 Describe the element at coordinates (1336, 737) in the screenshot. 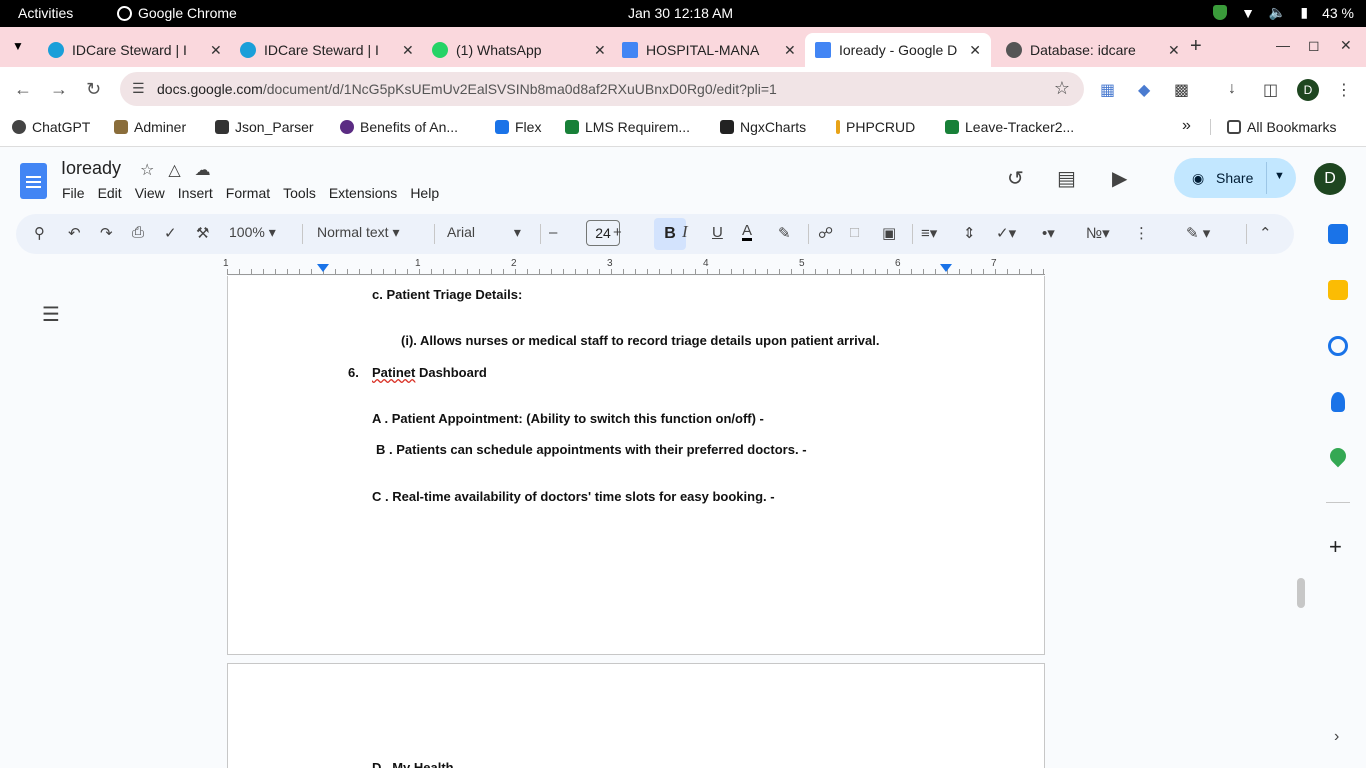

I see `show-side-panel-chevron-icon: ›` at that location.